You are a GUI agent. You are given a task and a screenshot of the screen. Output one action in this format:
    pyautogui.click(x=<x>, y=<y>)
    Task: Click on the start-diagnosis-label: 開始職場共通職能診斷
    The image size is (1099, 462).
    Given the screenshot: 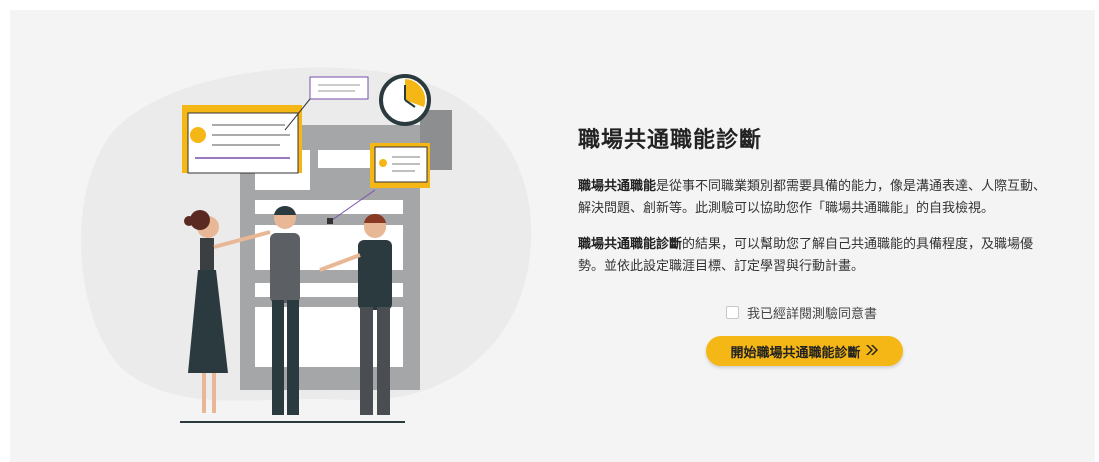 What is the action you would take?
    pyautogui.click(x=795, y=352)
    